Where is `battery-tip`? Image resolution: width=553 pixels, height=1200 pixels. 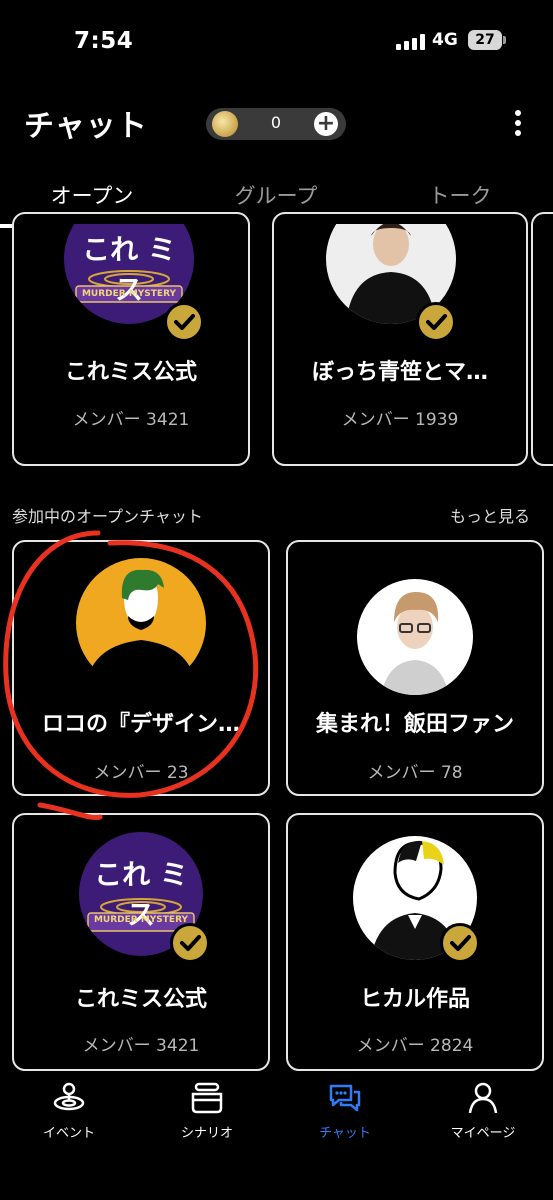
battery-tip is located at coordinates (504, 40).